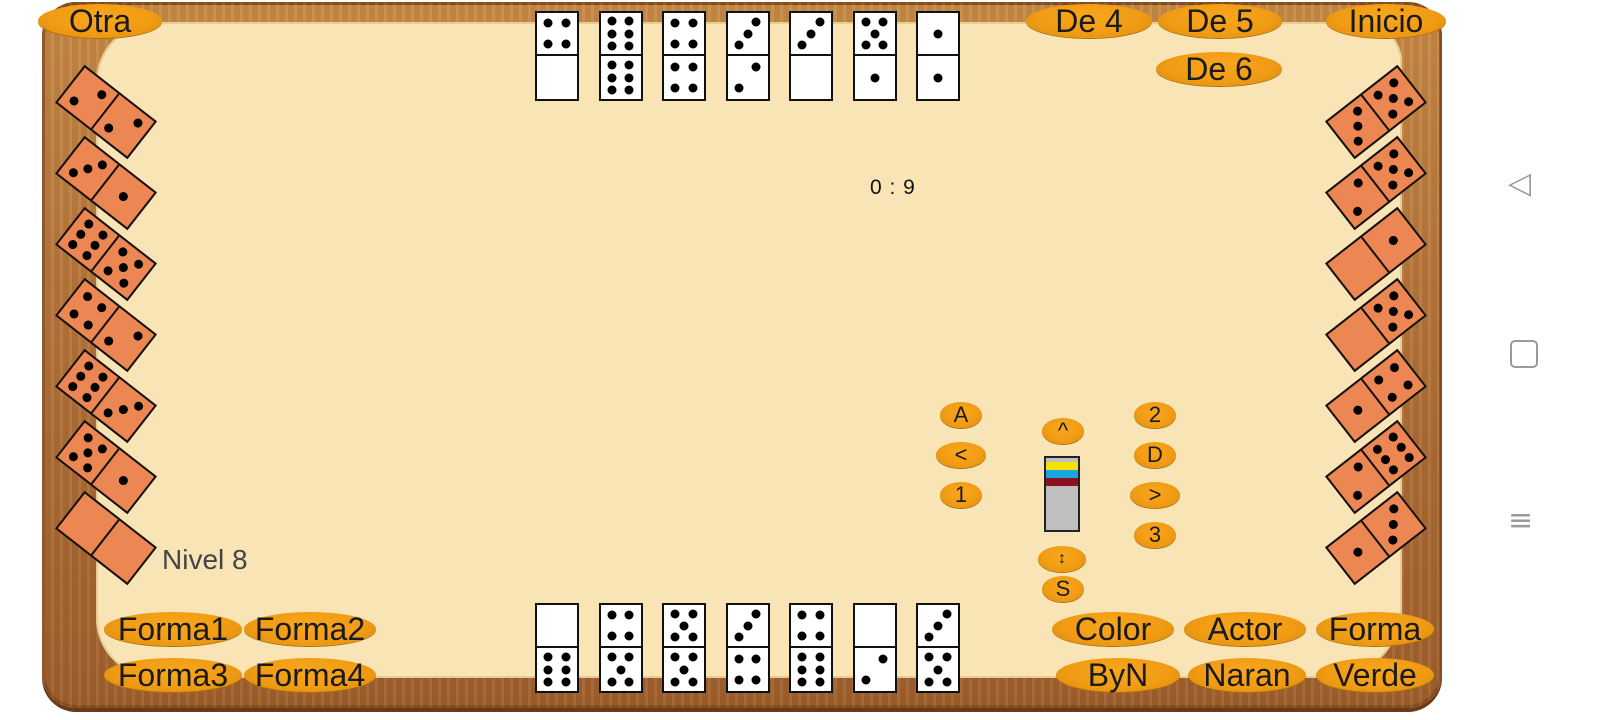  What do you see at coordinates (1089, 21) in the screenshot?
I see `de4-button: De 4` at bounding box center [1089, 21].